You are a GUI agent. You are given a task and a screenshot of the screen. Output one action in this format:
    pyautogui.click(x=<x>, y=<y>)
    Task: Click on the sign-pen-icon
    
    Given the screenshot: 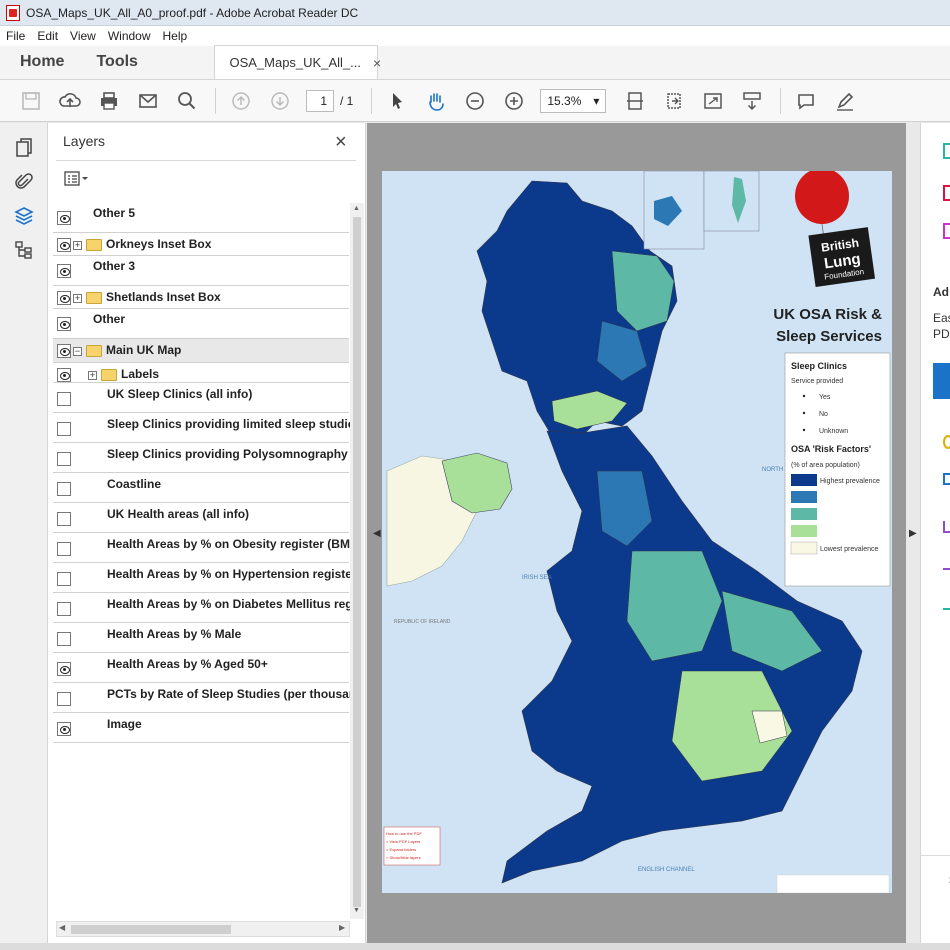 What is the action you would take?
    pyautogui.click(x=845, y=101)
    